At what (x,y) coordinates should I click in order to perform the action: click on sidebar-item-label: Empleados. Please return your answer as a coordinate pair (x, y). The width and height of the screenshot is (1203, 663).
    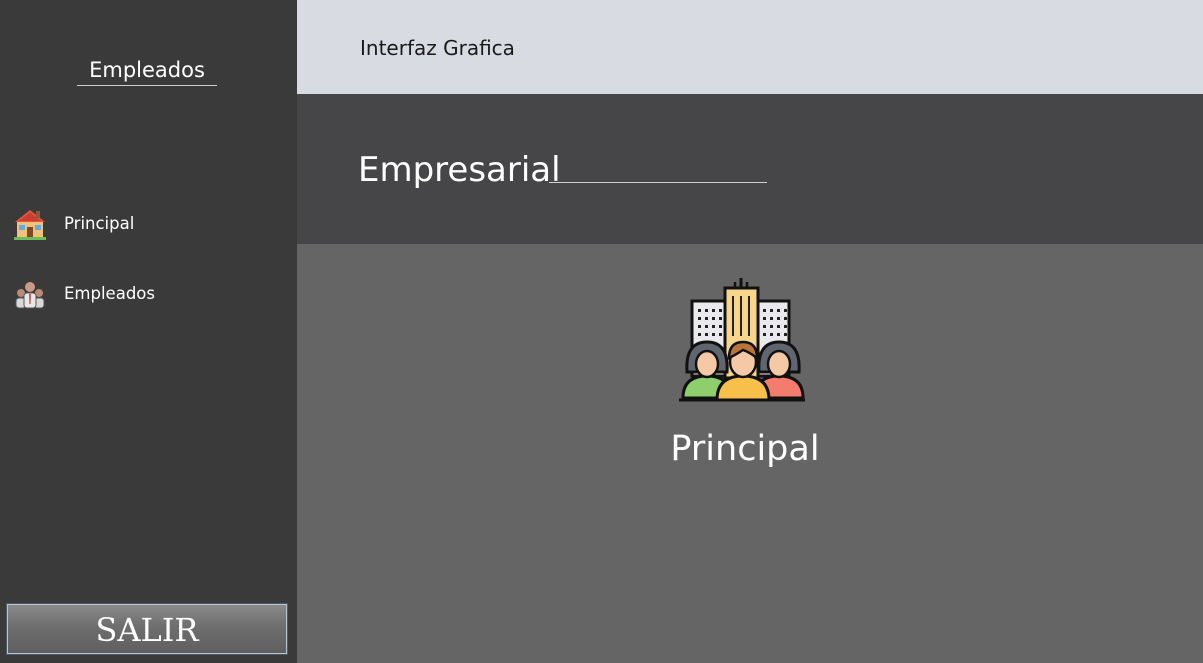
    Looking at the image, I should click on (109, 293).